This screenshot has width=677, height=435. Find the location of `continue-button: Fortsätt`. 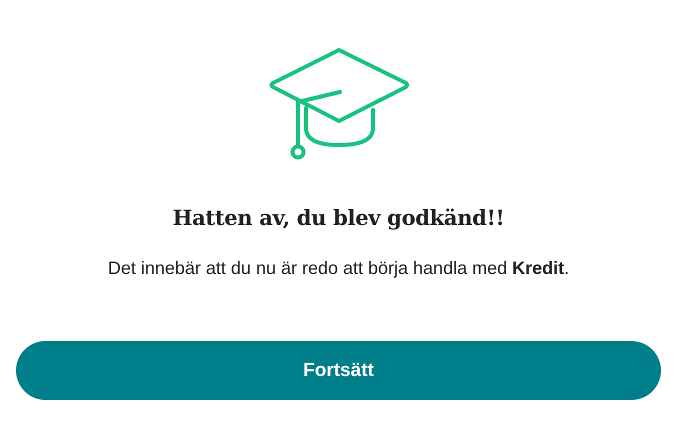

continue-button: Fortsätt is located at coordinates (338, 370).